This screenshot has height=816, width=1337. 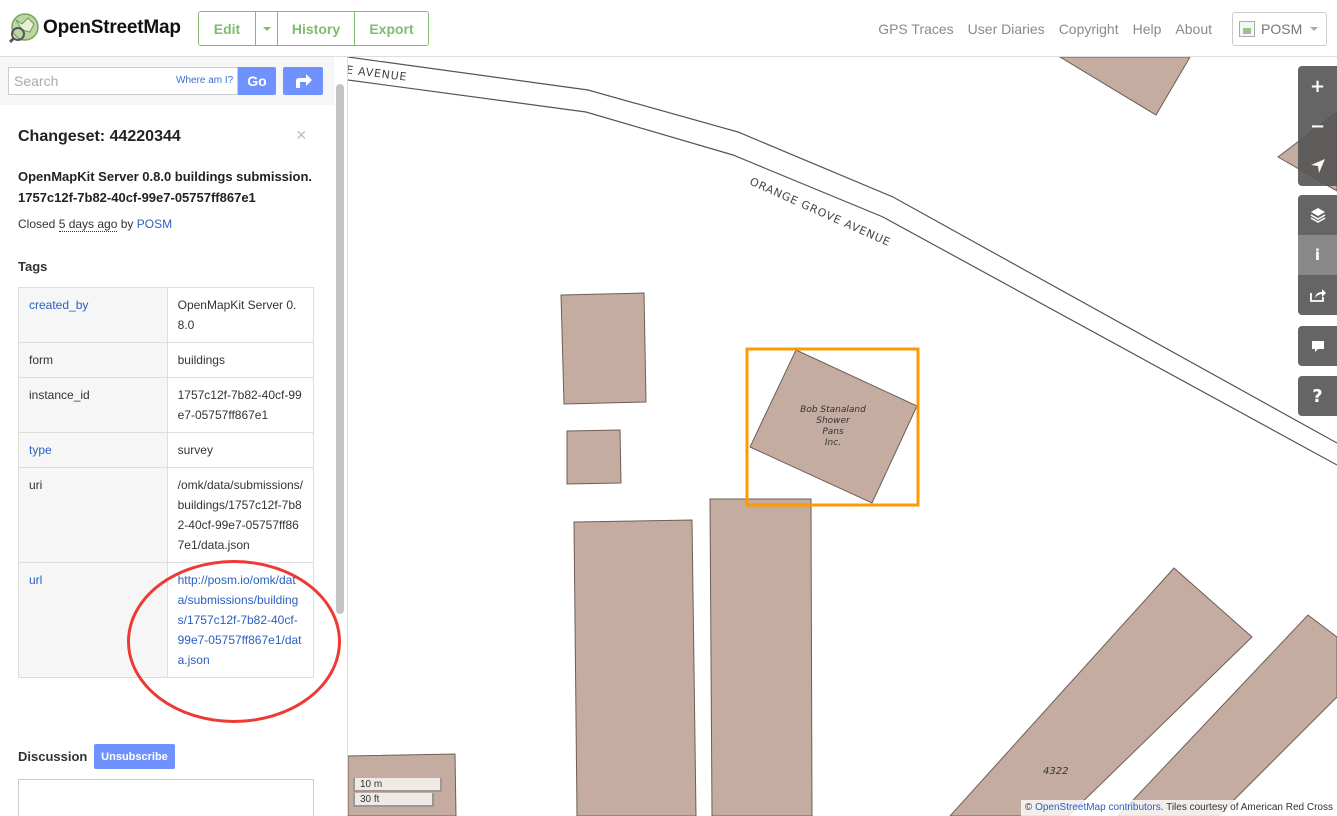 I want to click on user-menu-button: POSM, so click(x=1279, y=29).